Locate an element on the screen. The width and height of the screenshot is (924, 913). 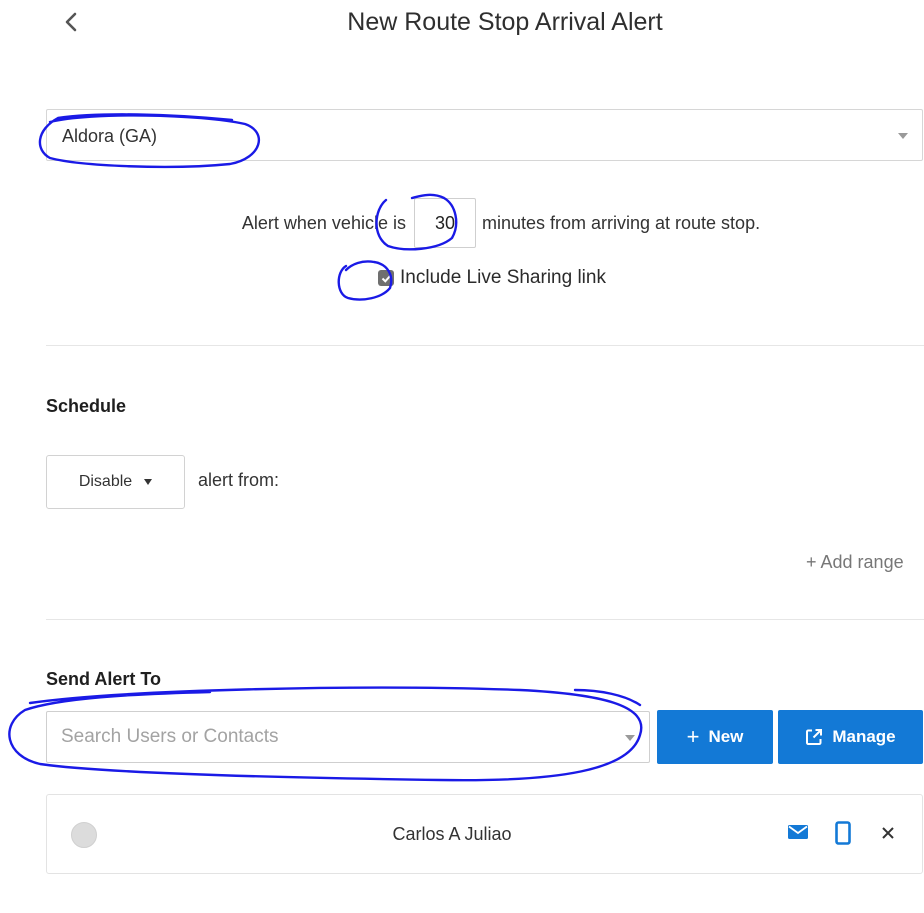
minutes-input: 30 is located at coordinates (444, 223).